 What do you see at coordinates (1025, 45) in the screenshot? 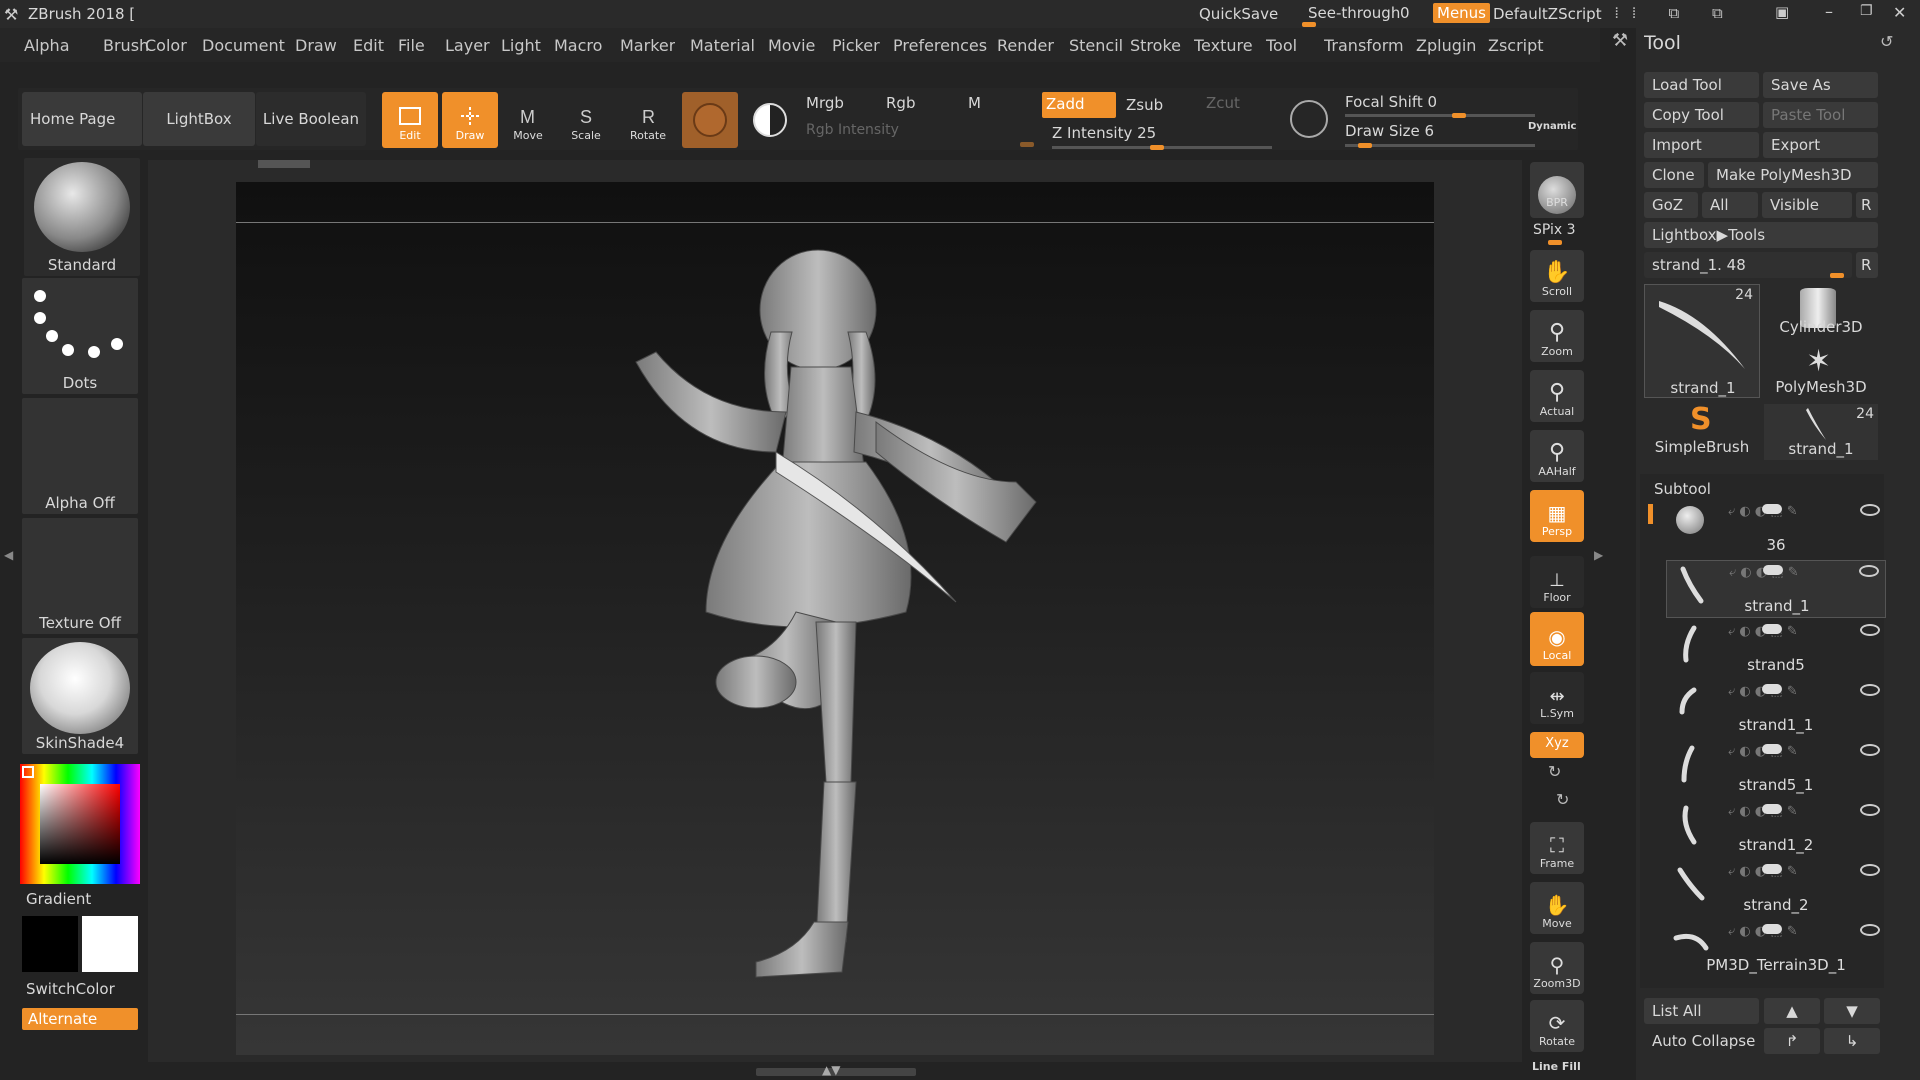
I see `menu-render: Render` at bounding box center [1025, 45].